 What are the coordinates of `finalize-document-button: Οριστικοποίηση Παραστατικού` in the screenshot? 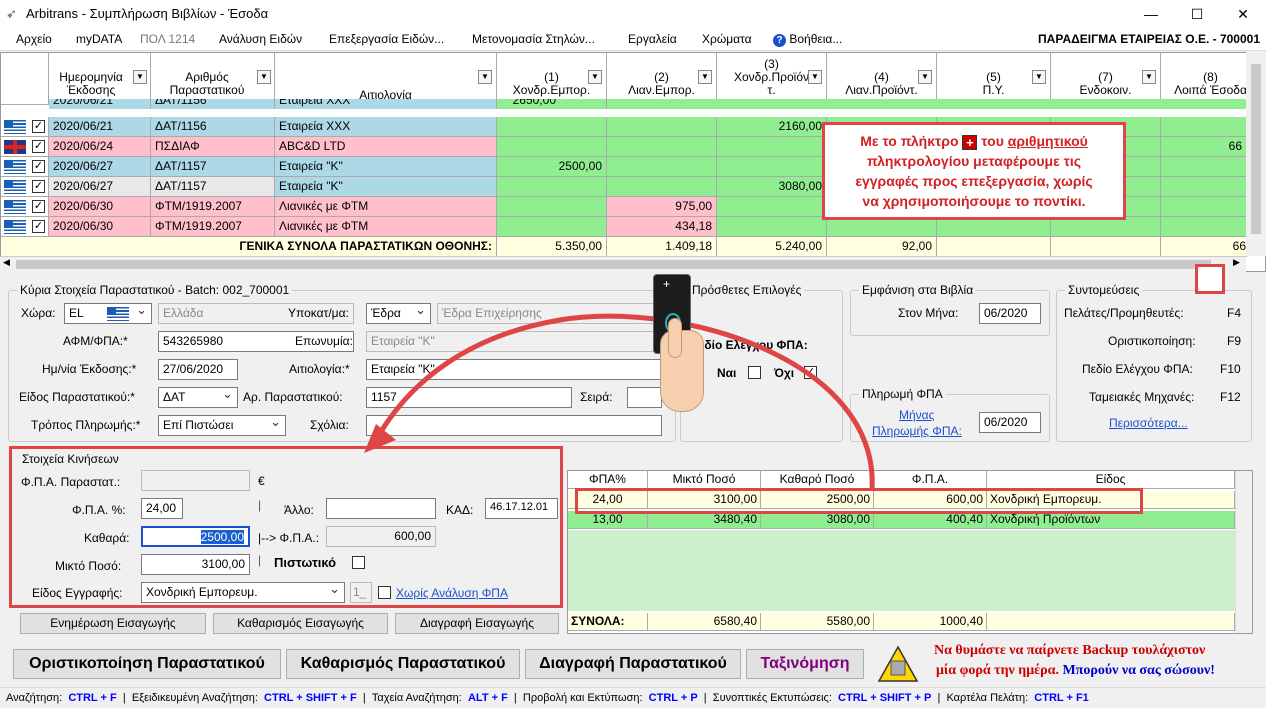 It's located at (147, 664).